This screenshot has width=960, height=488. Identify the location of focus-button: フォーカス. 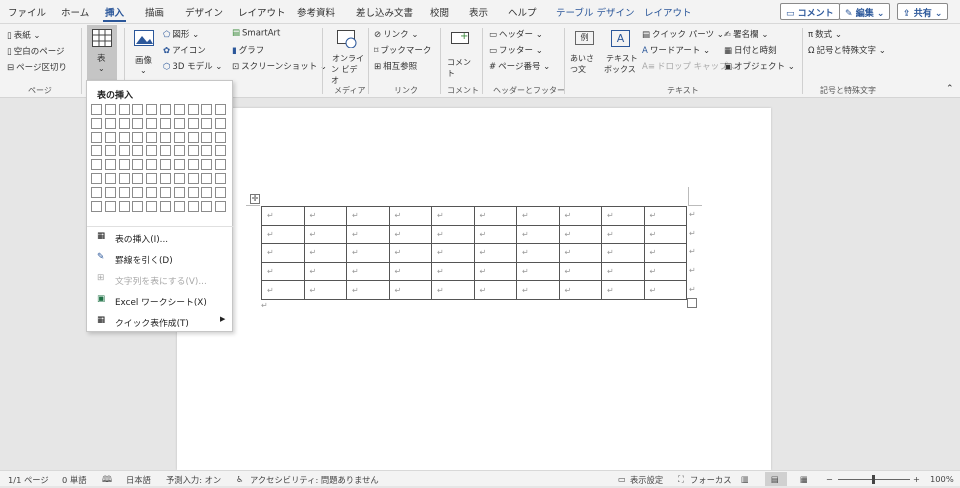
(711, 480).